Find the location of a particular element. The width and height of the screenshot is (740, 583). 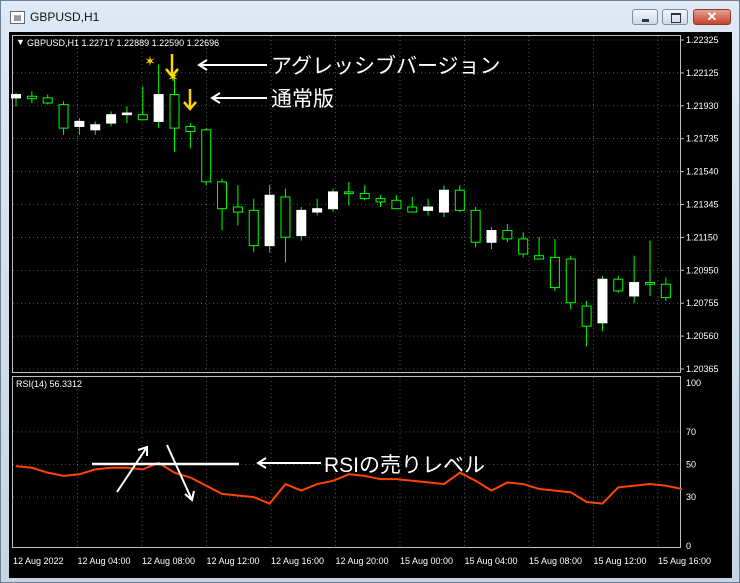

x-tick-label: 12 Aug 20:00 is located at coordinates (362, 561).